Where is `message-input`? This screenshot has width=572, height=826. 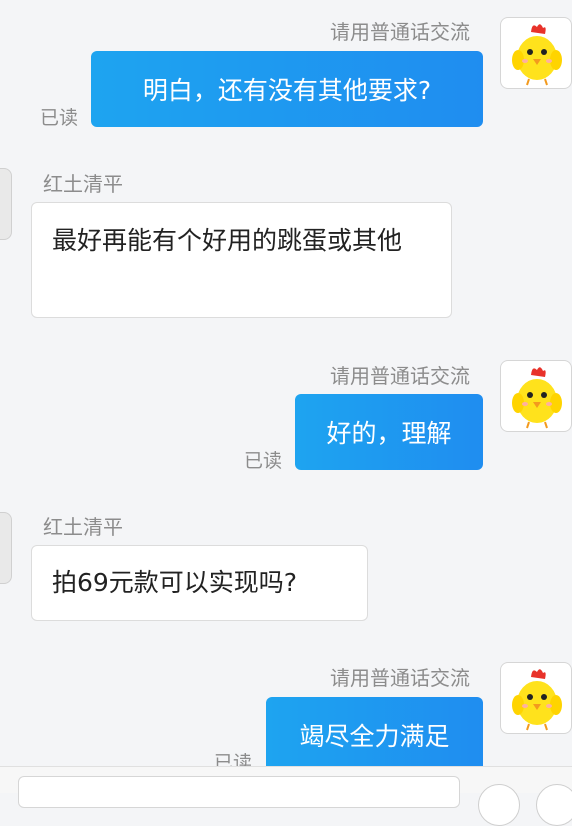
message-input is located at coordinates (239, 792).